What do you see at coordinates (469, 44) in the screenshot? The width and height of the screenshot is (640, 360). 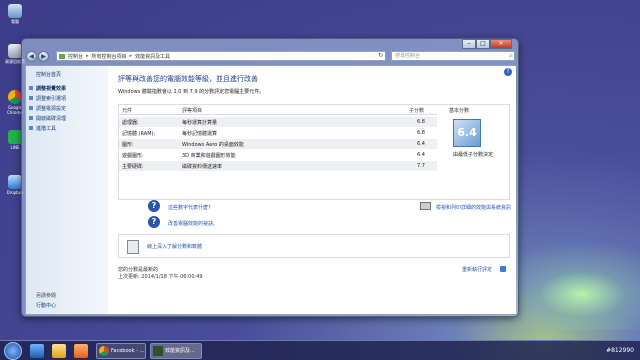 I see `minimize-button: –` at bounding box center [469, 44].